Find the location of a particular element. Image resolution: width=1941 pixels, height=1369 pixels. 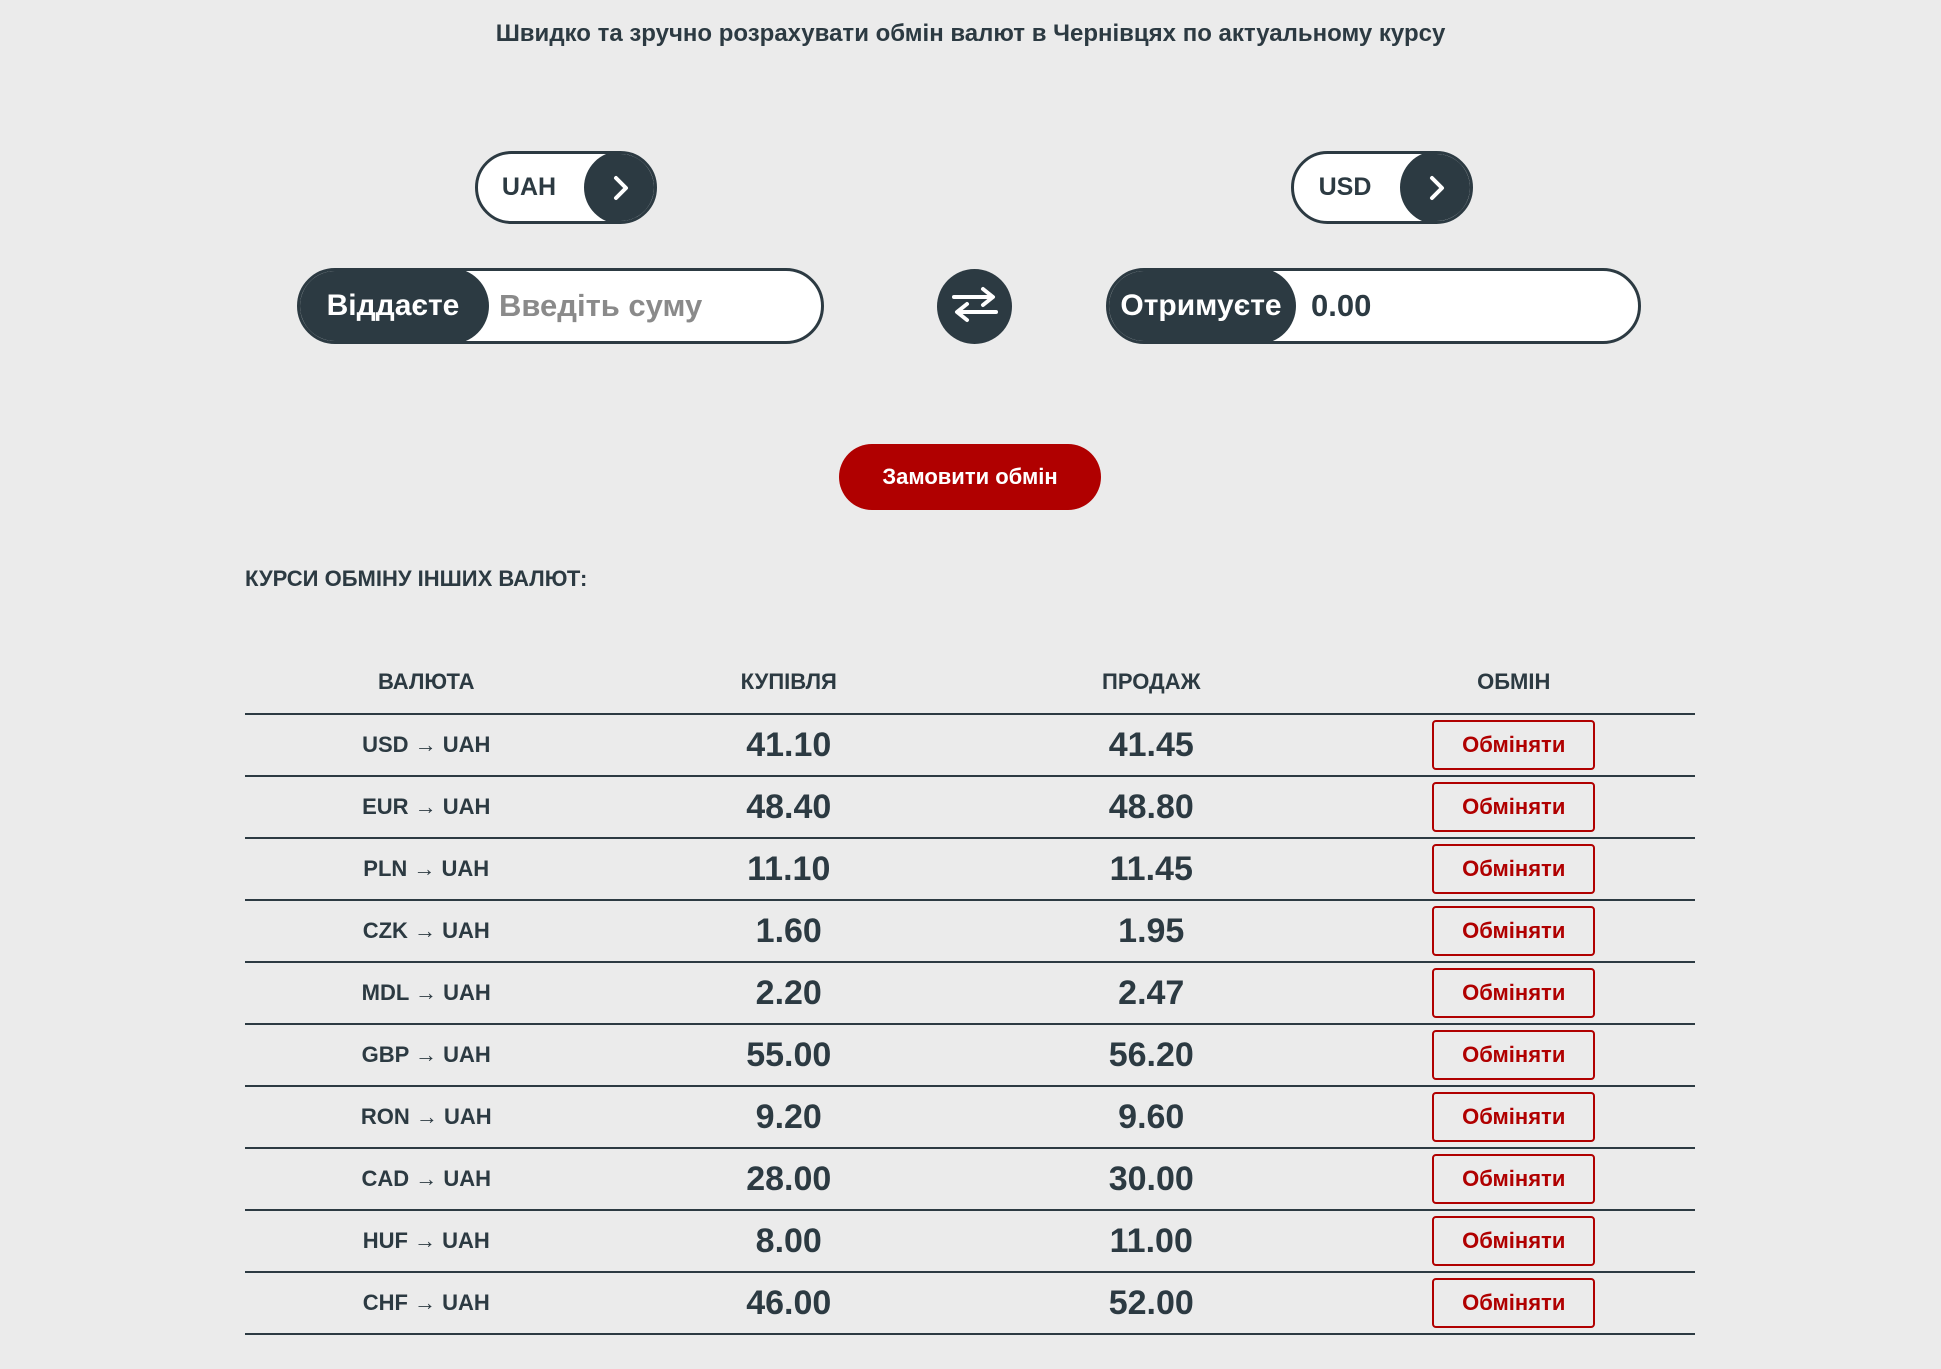

currency-pair: CAD → UAH is located at coordinates (426, 1178).